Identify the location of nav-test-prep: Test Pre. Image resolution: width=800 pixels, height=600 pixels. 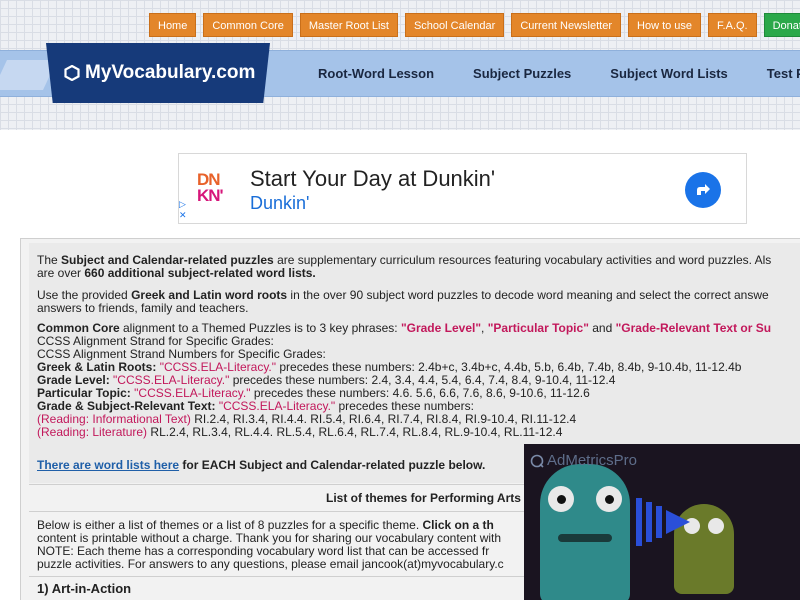
(783, 73).